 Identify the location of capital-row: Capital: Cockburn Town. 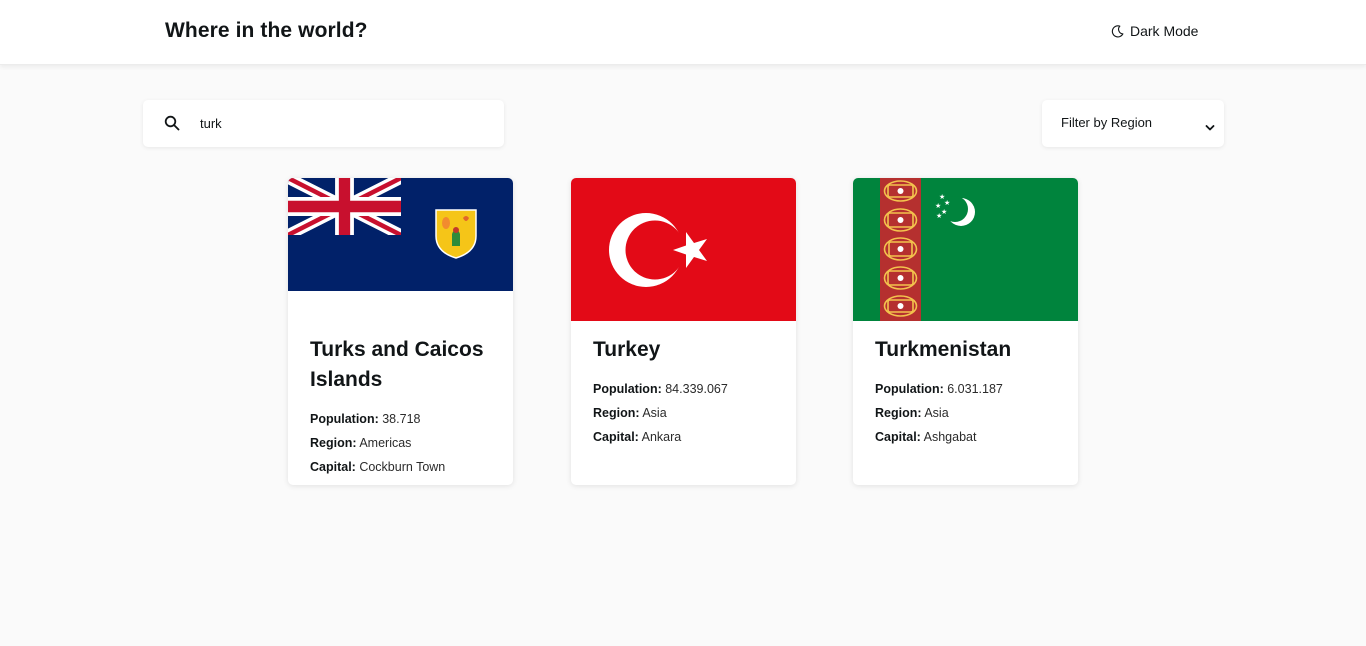
(377, 467).